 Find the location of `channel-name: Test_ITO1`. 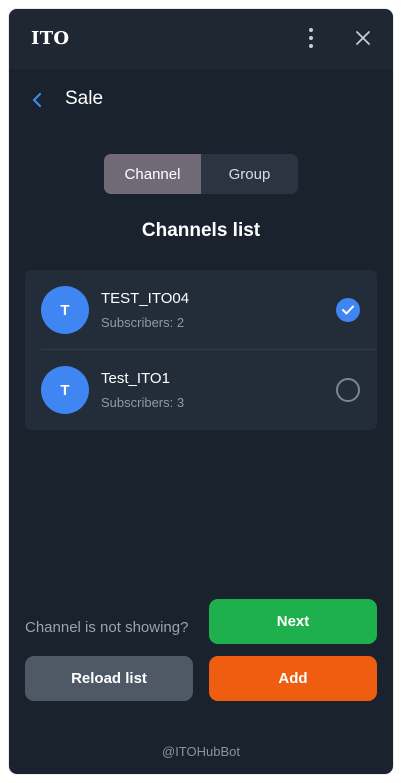

channel-name: Test_ITO1 is located at coordinates (135, 378).